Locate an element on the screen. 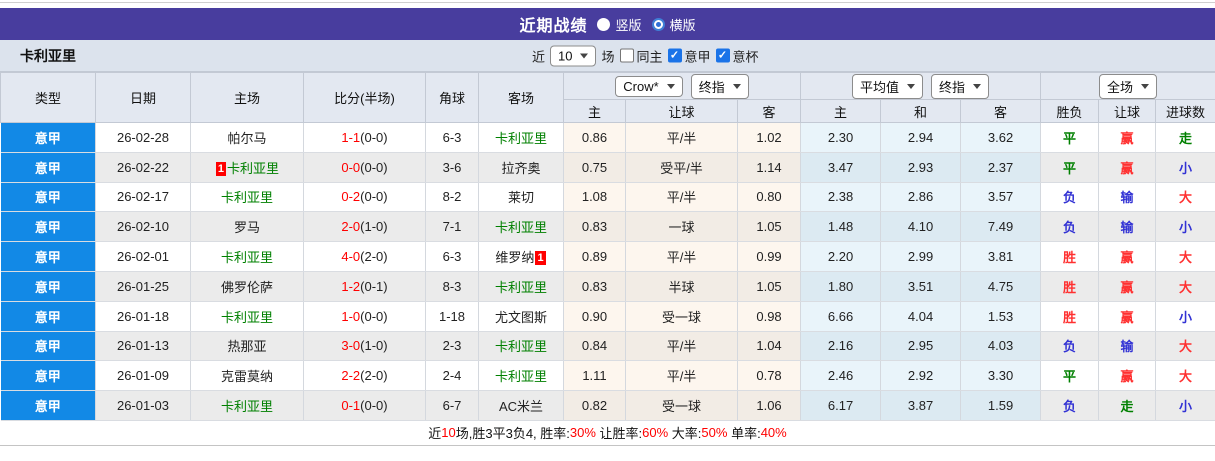  avg-away-cell: 3.57 is located at coordinates (1001, 197).